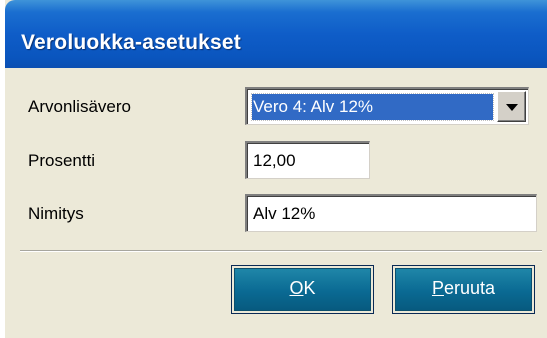  I want to click on ok-button: OK, so click(302, 289).